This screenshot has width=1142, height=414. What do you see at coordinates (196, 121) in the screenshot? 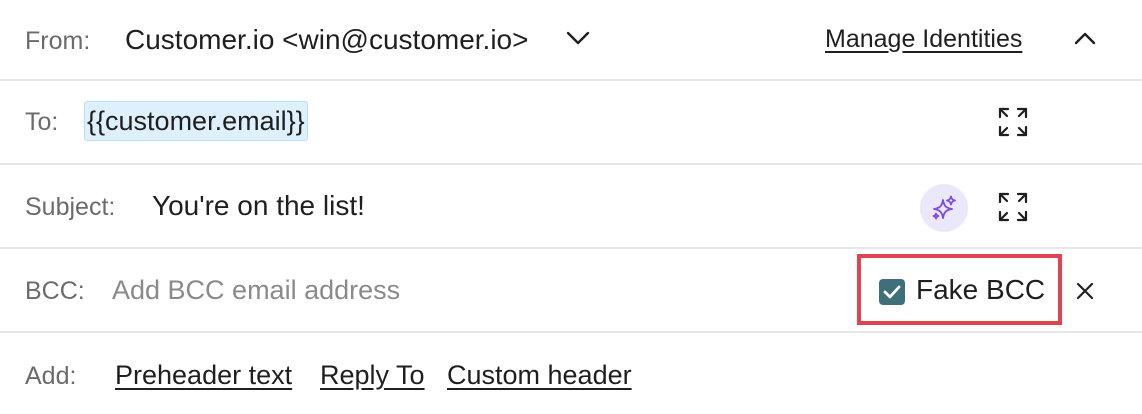
I see `to-email-token: {{customer.email}}` at bounding box center [196, 121].